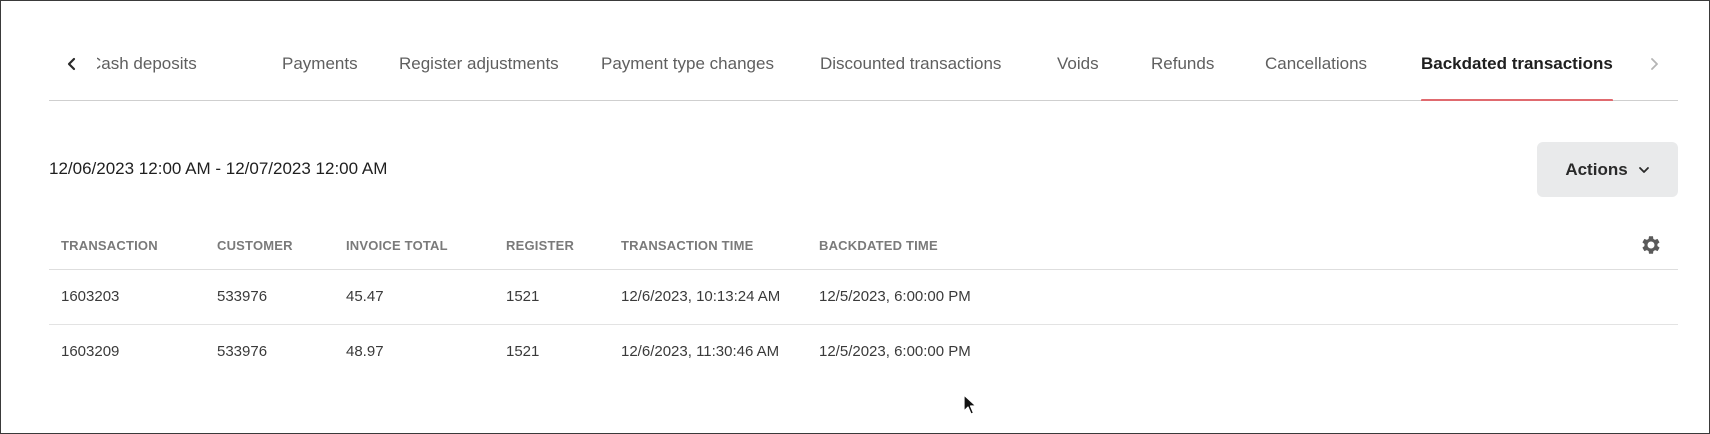 Image resolution: width=1710 pixels, height=434 pixels. What do you see at coordinates (878, 245) in the screenshot?
I see `column-header-backdated-time: BACKDATED TIME` at bounding box center [878, 245].